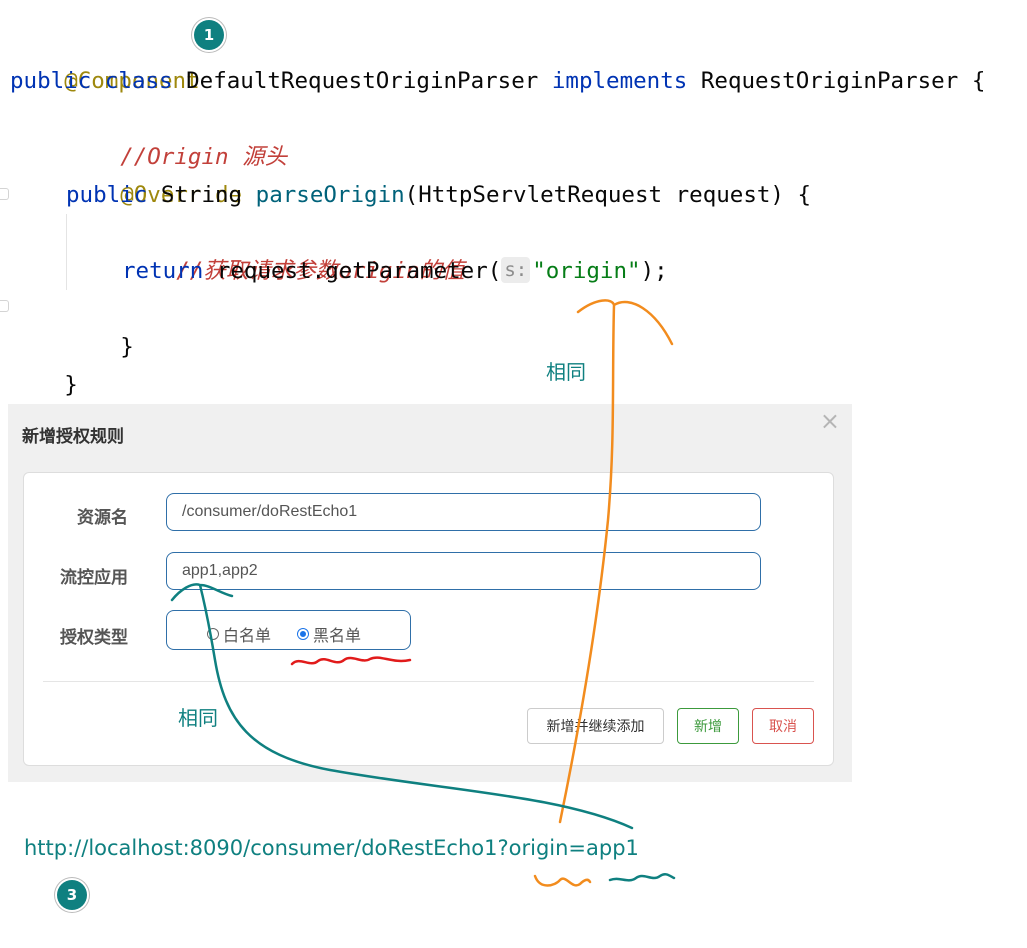 The height and width of the screenshot is (948, 1027). I want to click on resource-name-label: 资源名, so click(102, 518).